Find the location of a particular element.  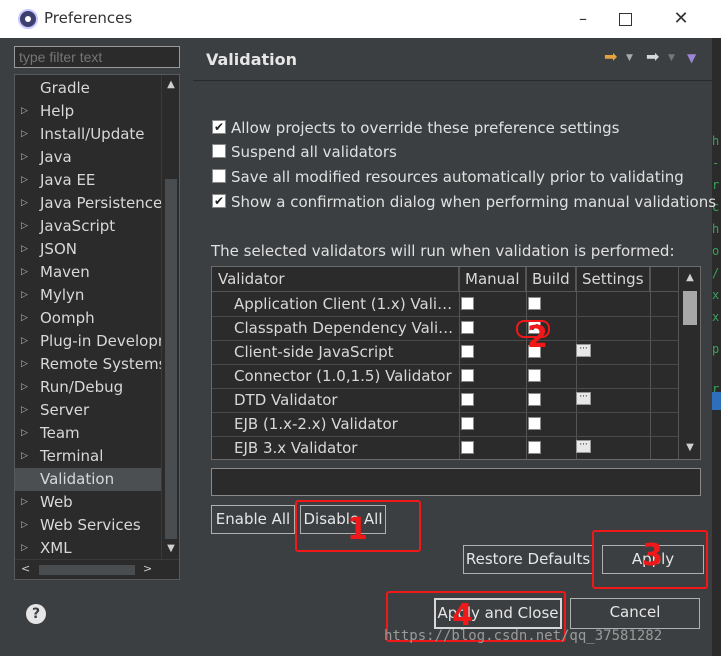

tree-item-run-debug: ▷ Run/Debug is located at coordinates (88, 387).